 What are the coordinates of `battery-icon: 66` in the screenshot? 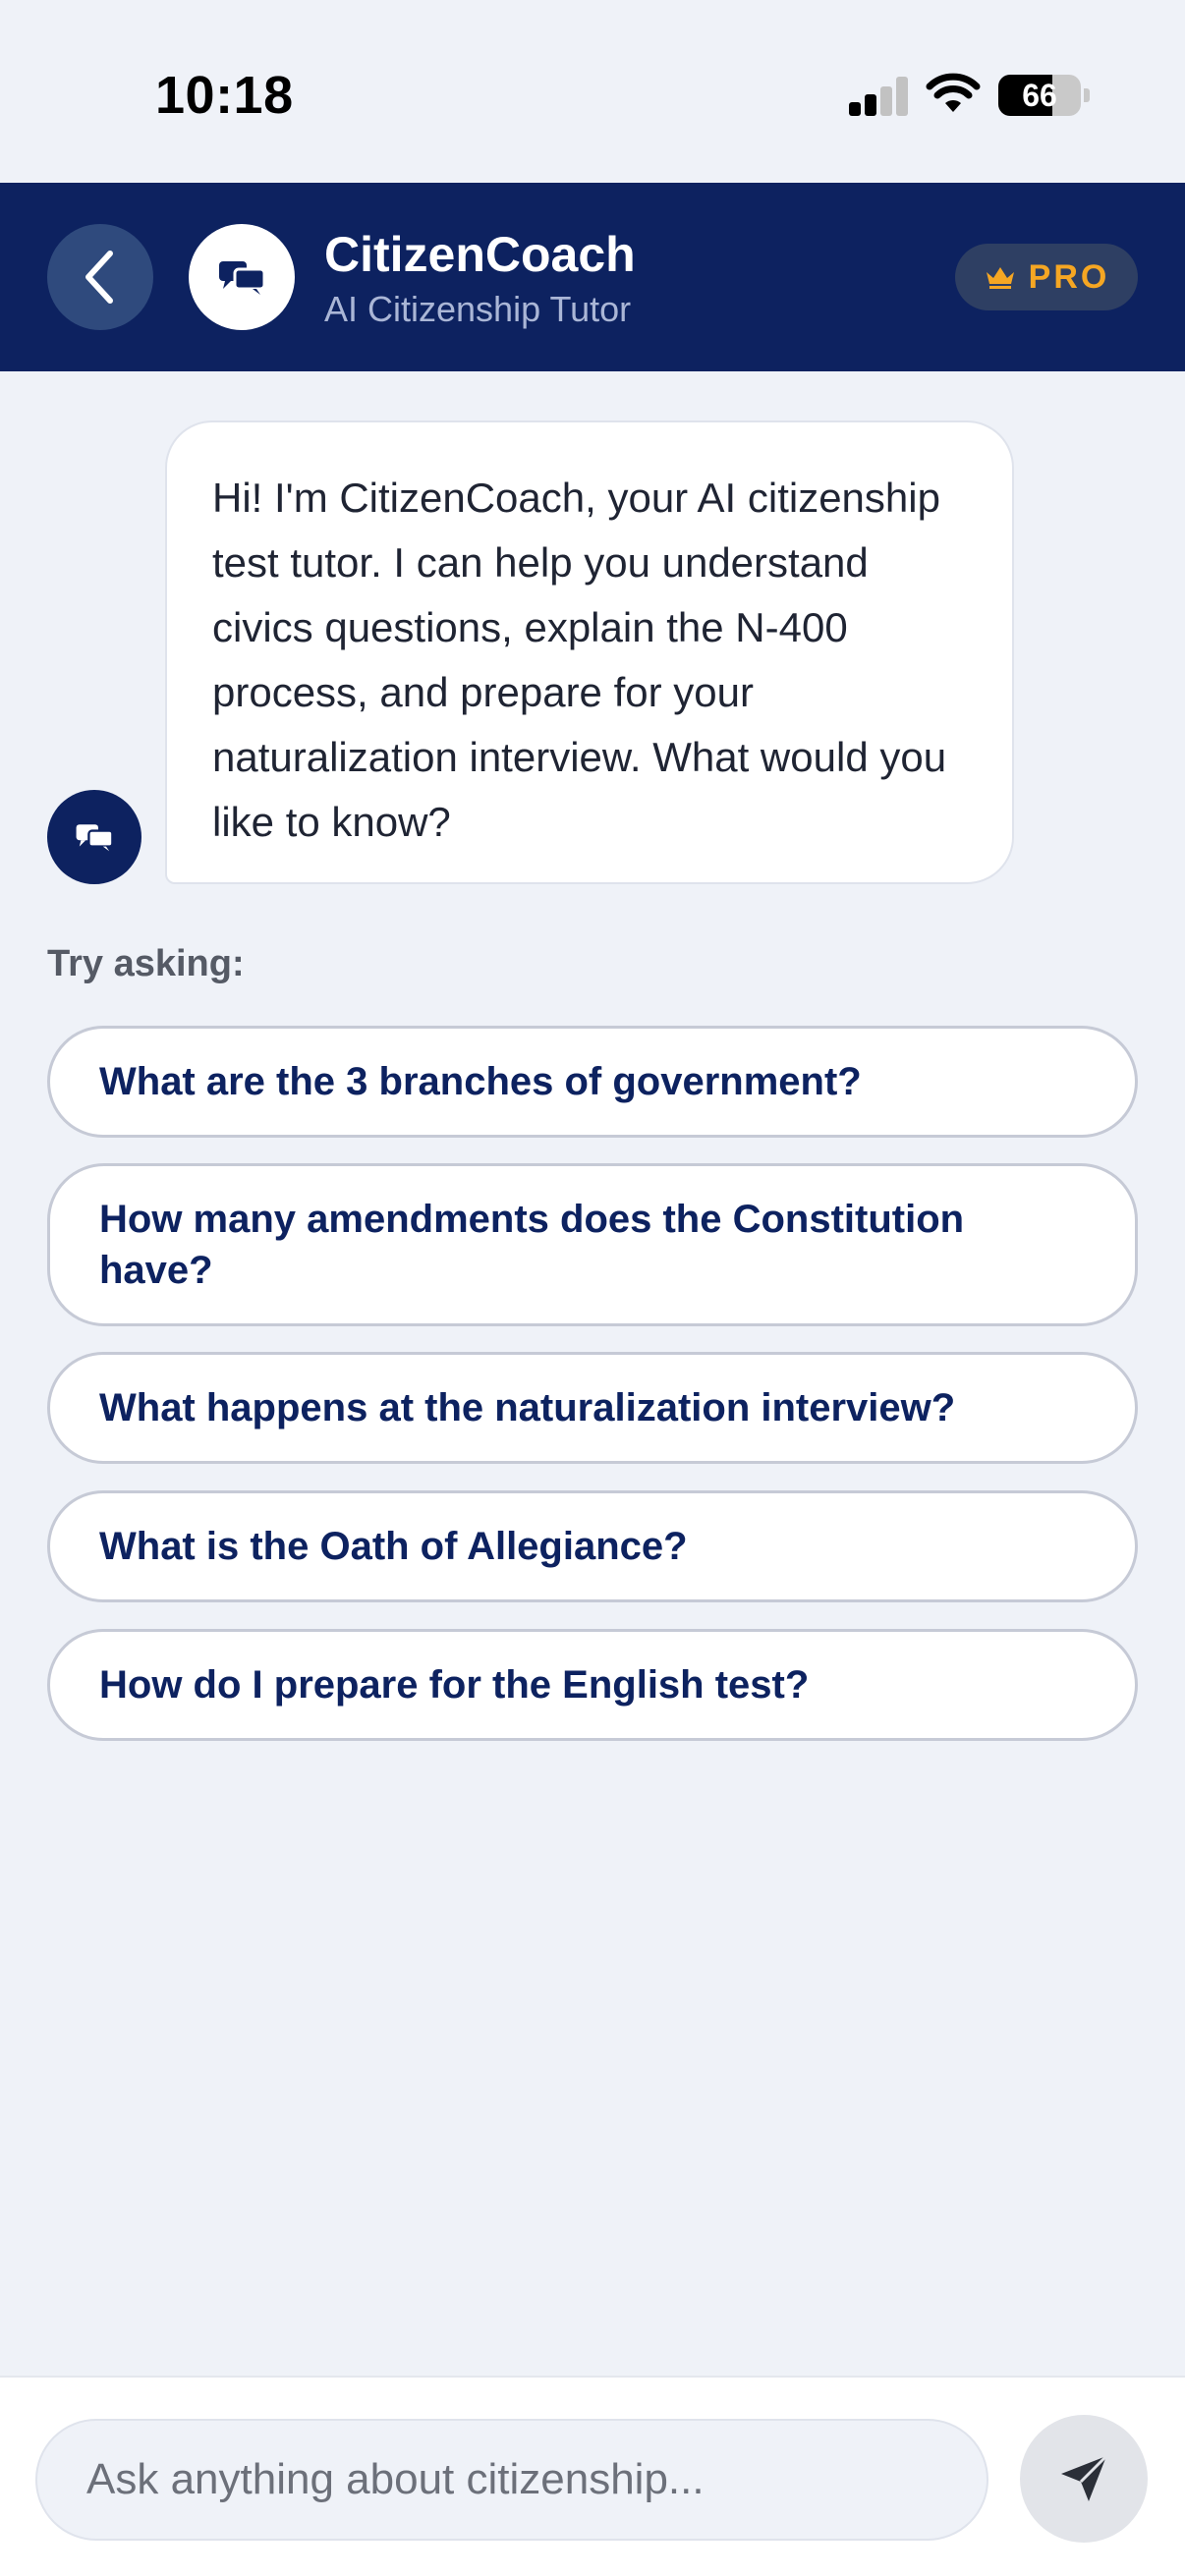 It's located at (1040, 95).